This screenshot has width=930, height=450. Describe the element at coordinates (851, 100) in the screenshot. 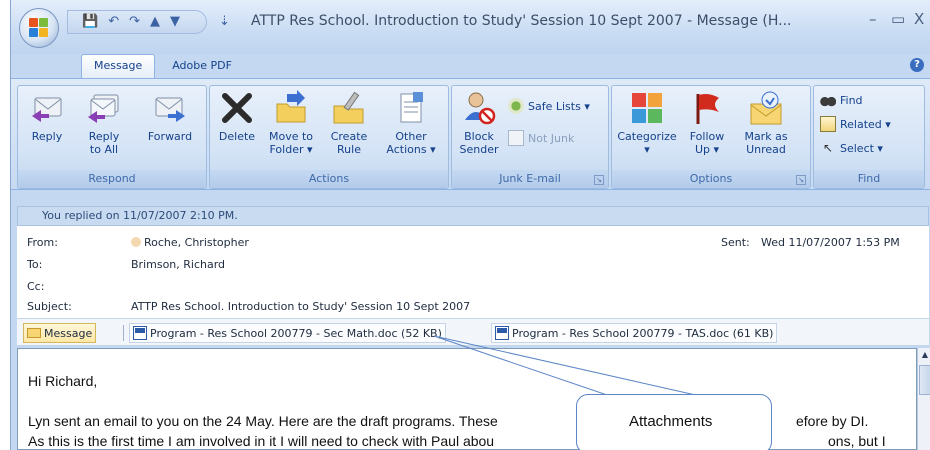

I see `find-label: Find` at that location.